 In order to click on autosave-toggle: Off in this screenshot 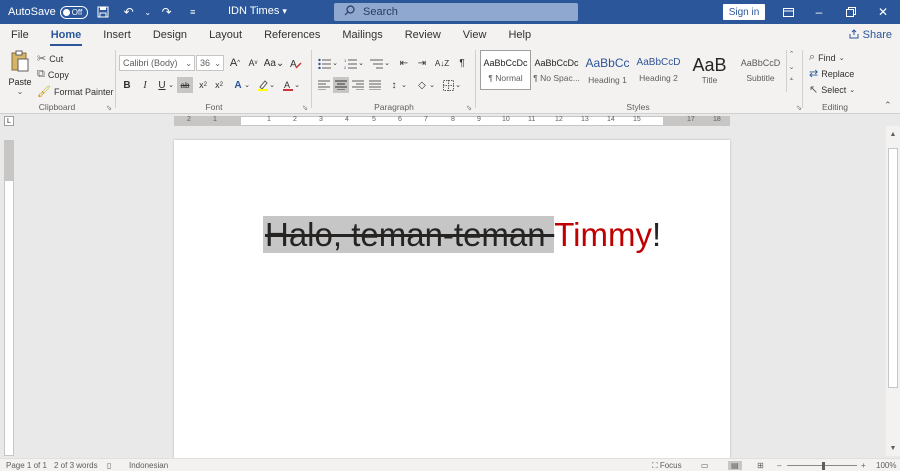, I will do `click(73, 12)`.